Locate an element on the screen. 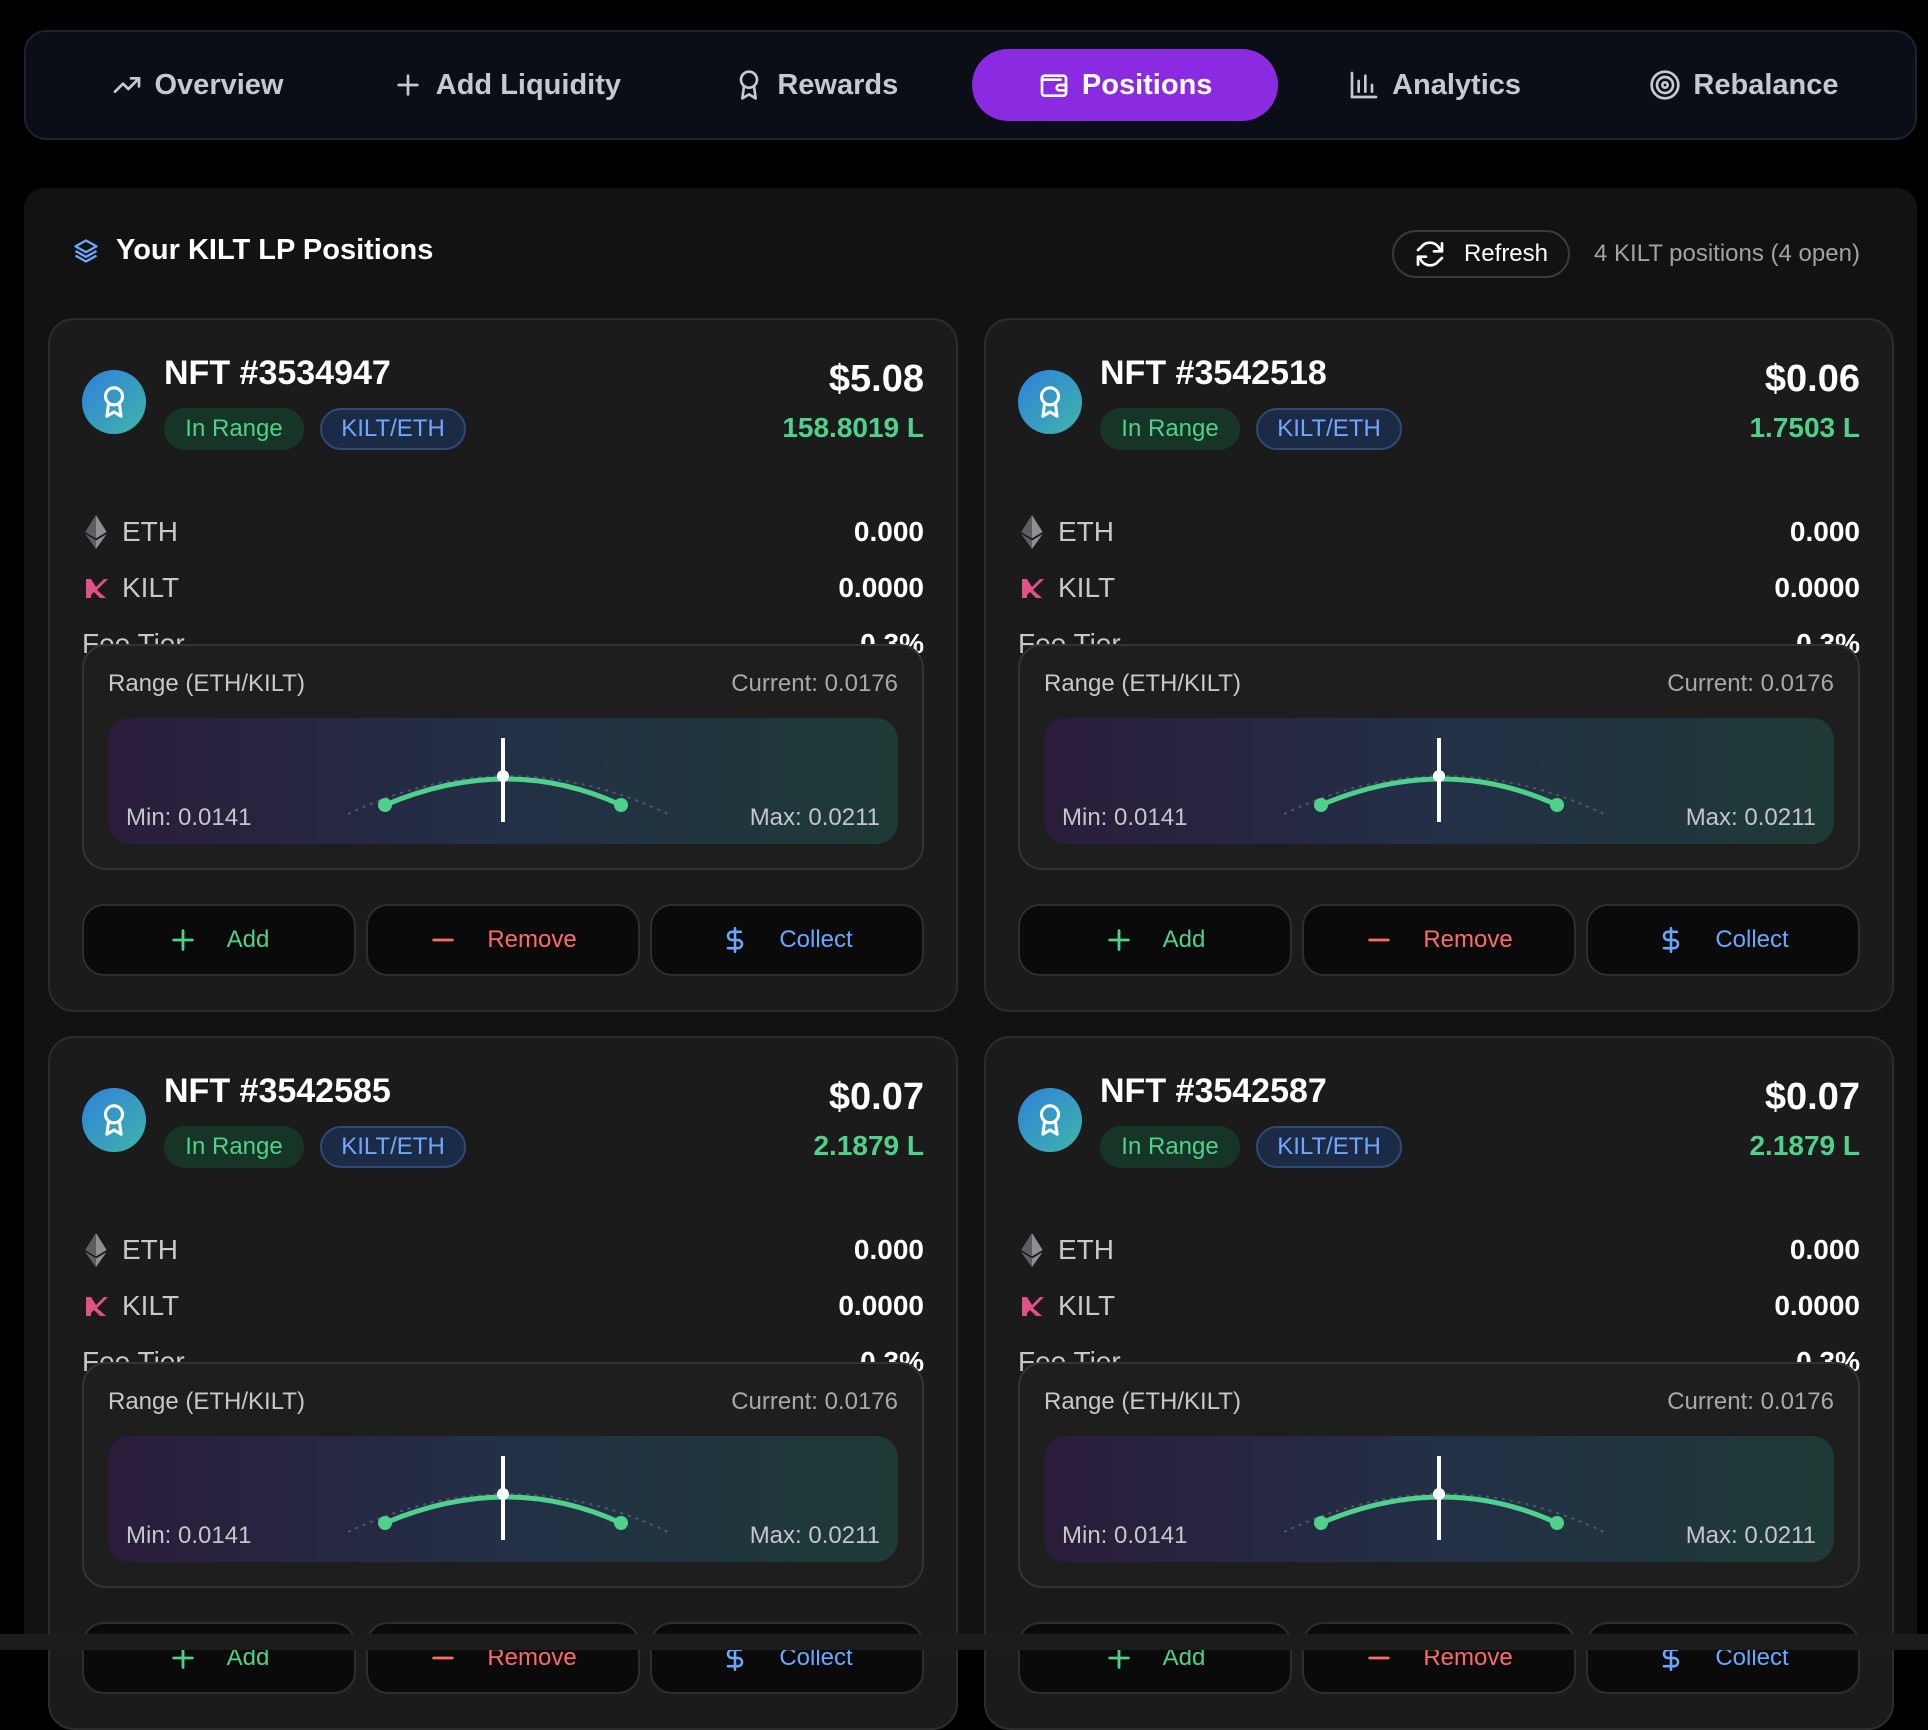  tab-label: Rewards is located at coordinates (838, 84).